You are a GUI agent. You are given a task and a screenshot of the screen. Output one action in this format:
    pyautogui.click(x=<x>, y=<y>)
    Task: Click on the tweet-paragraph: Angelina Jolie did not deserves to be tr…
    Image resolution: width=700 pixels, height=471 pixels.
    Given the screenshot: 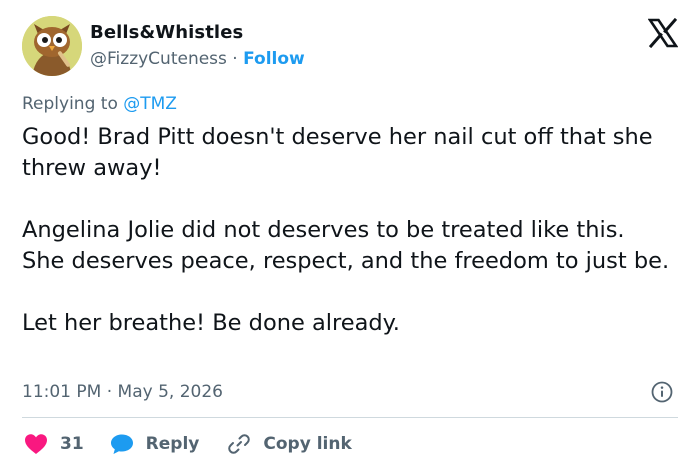 What is the action you would take?
    pyautogui.click(x=346, y=245)
    